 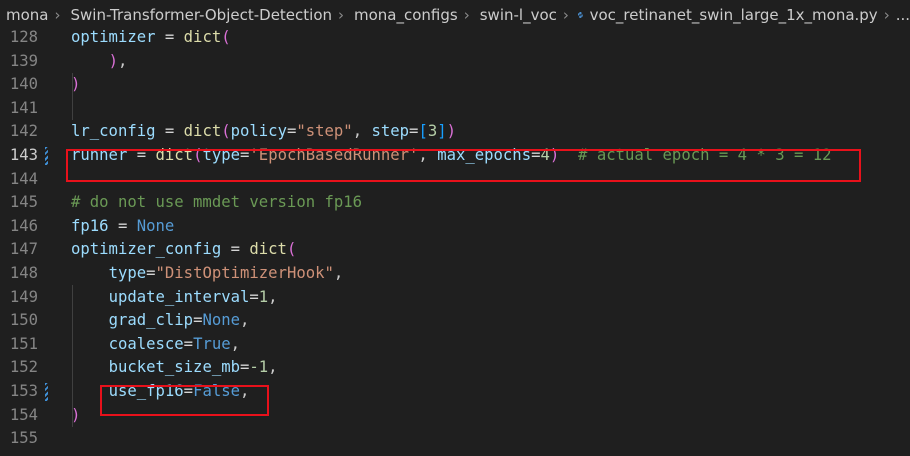 What do you see at coordinates (99, 62) in the screenshot?
I see `code-text: ),` at bounding box center [99, 62].